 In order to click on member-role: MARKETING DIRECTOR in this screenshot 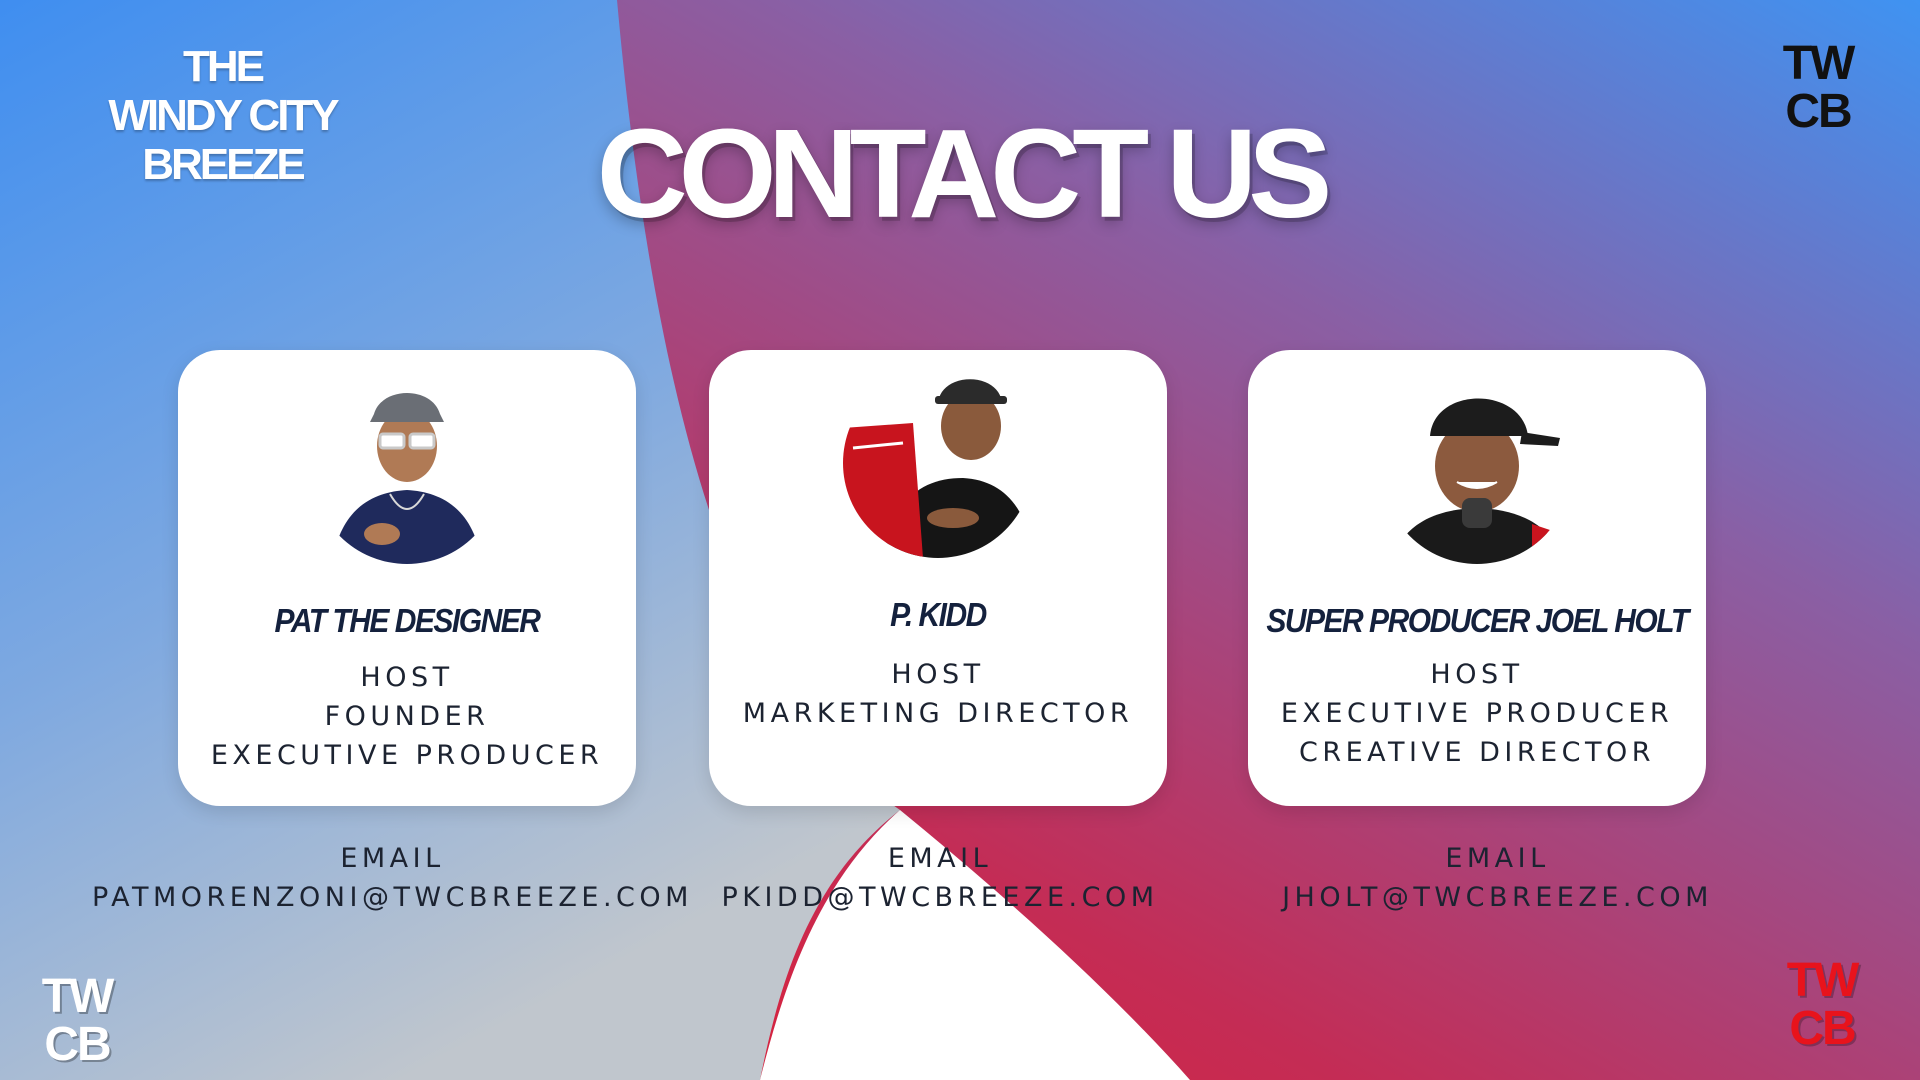, I will do `click(938, 713)`.